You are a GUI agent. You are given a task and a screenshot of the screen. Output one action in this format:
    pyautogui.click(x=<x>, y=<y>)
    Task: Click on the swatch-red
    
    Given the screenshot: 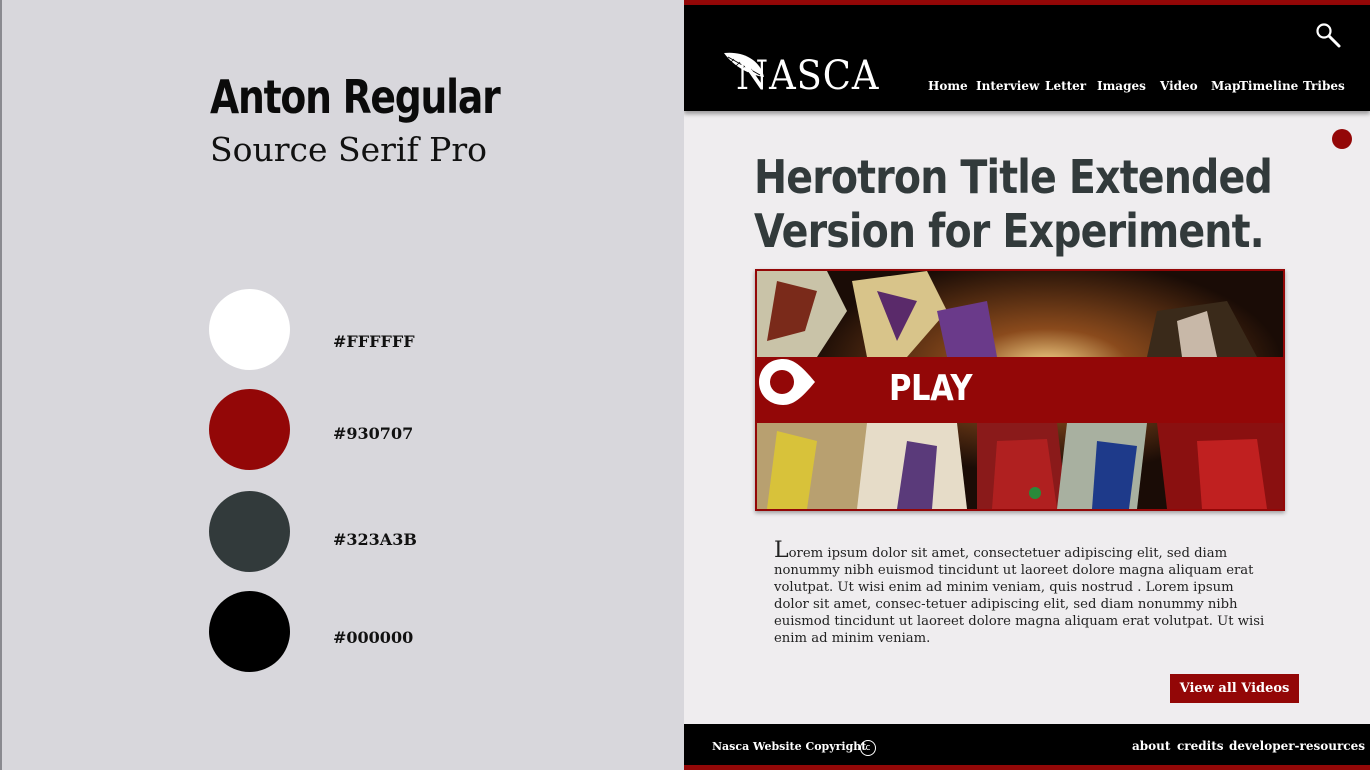 What is the action you would take?
    pyautogui.click(x=249, y=429)
    